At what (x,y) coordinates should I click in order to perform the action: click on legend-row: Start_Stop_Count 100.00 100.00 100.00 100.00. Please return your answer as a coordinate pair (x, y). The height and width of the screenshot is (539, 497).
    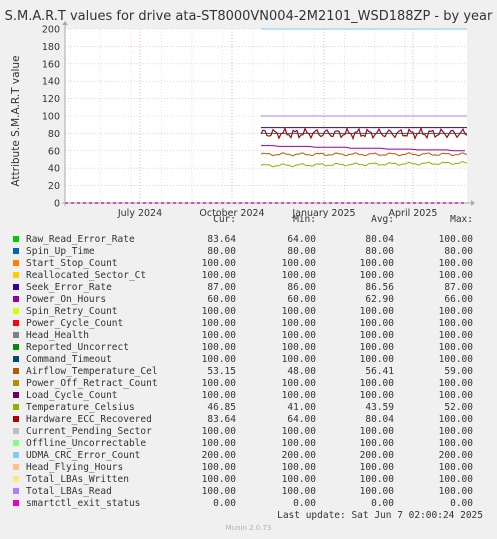
    Looking at the image, I should click on (248, 264).